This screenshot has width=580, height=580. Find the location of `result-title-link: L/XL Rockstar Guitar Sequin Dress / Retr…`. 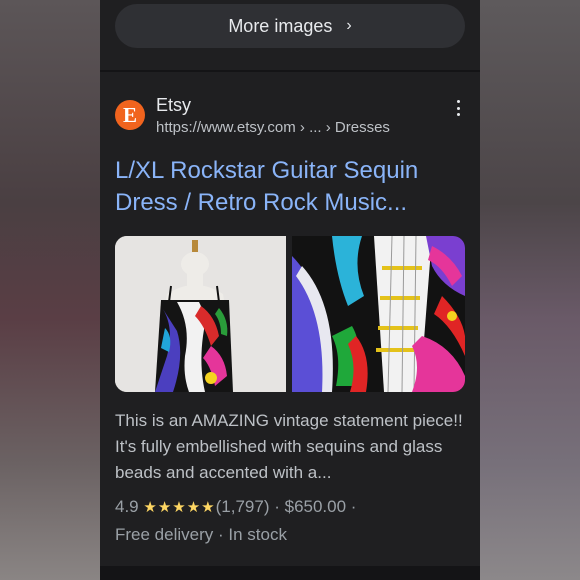

result-title-link: L/XL Rockstar Guitar Sequin Dress / Retr… is located at coordinates (292, 187).